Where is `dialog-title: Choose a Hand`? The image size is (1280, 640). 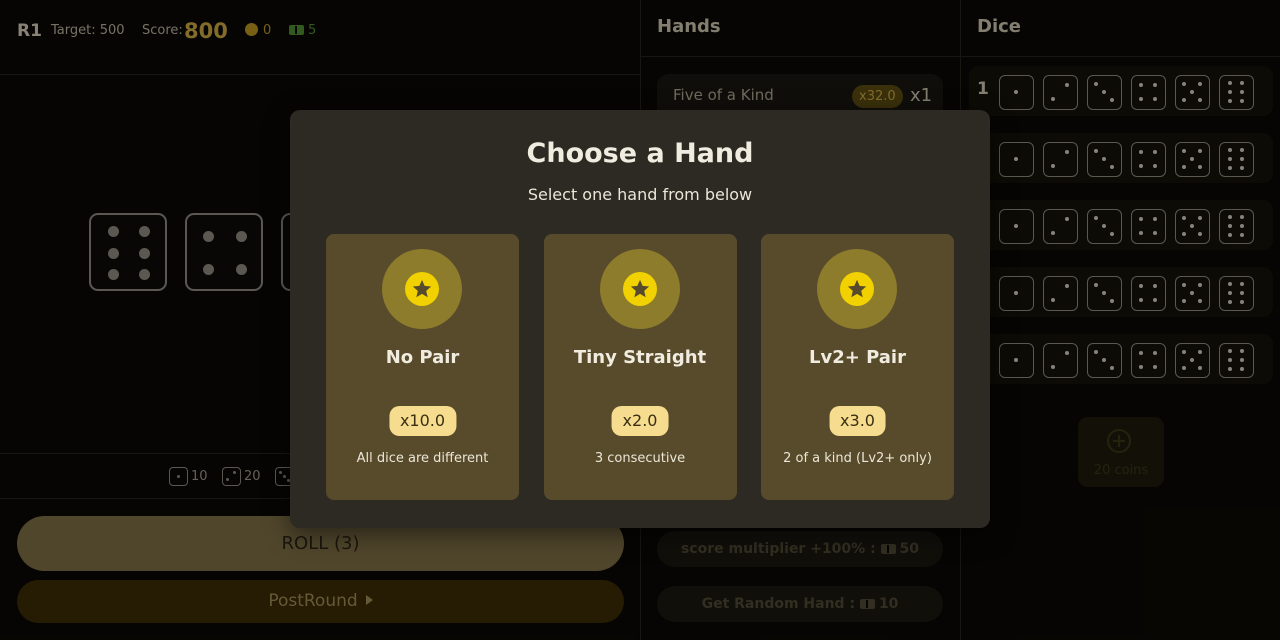
dialog-title: Choose a Hand is located at coordinates (640, 153).